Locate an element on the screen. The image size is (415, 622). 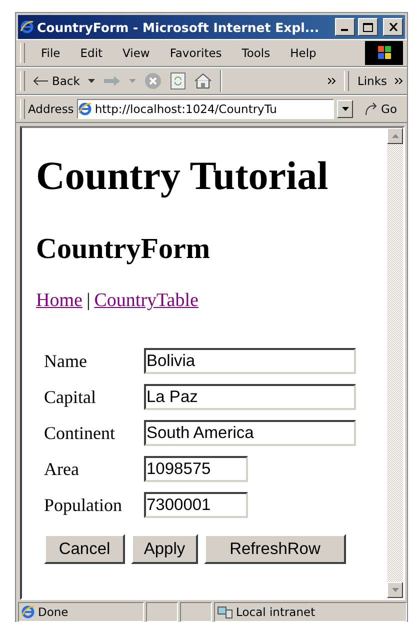
input-field: Bolivia is located at coordinates (250, 361).